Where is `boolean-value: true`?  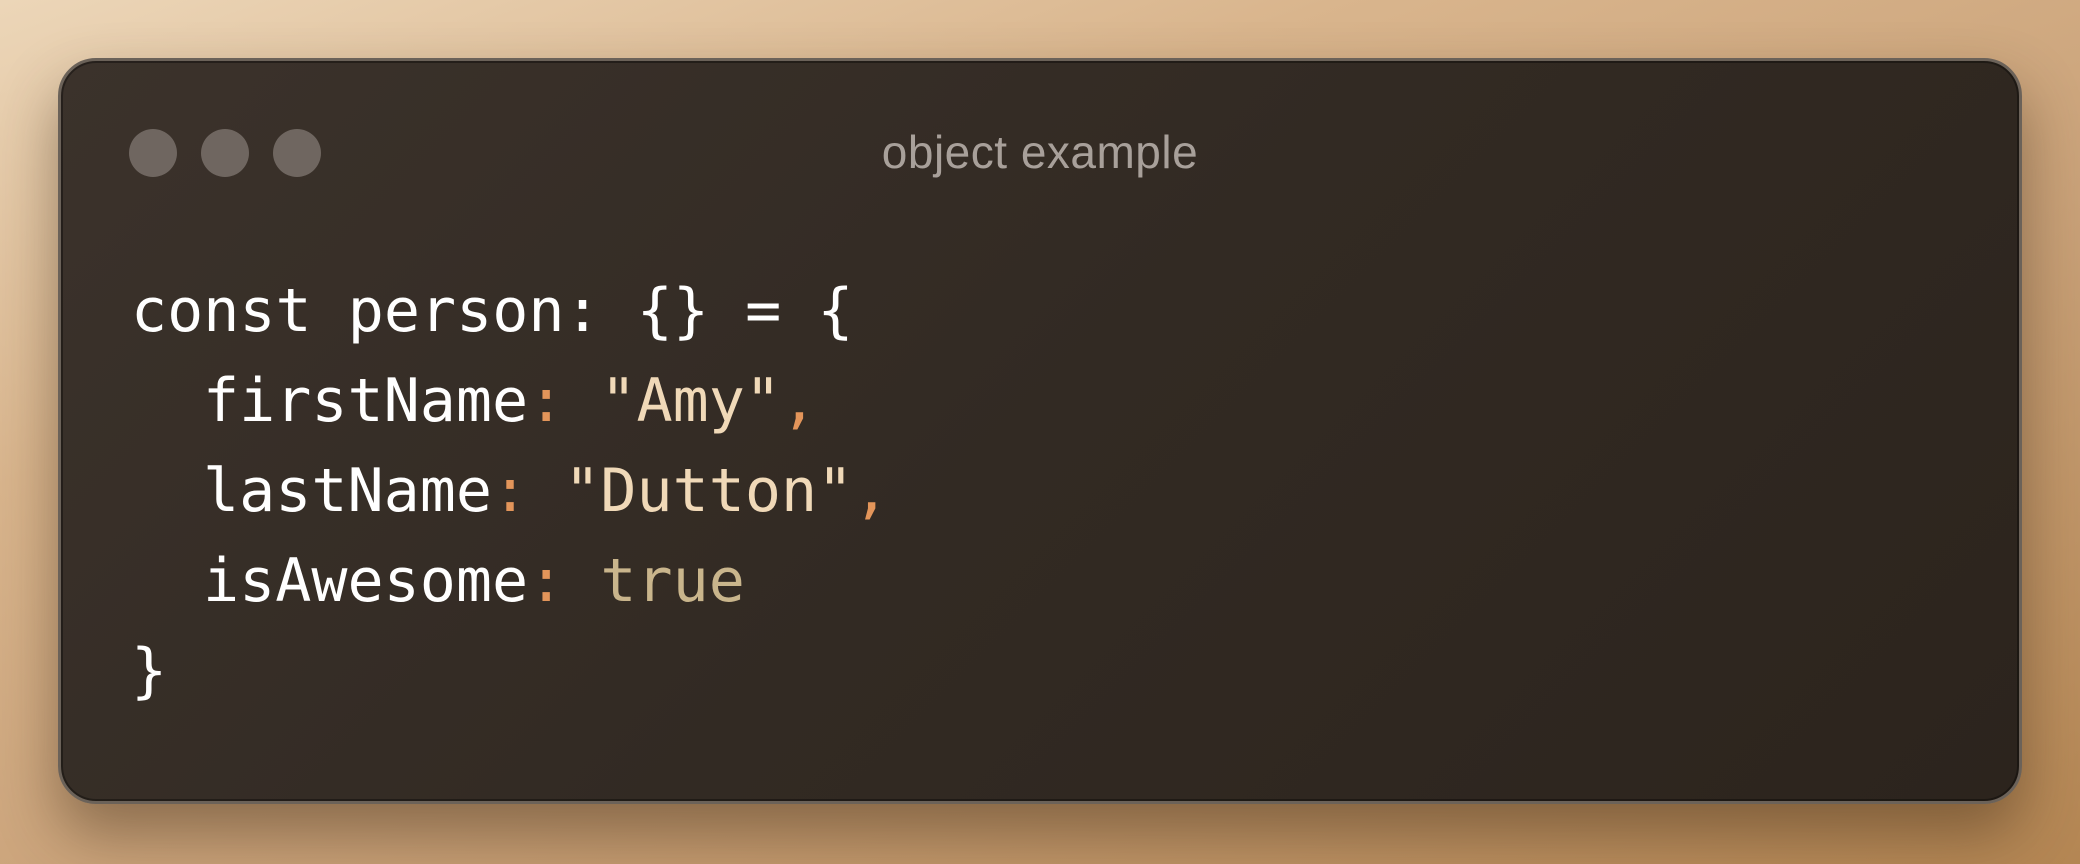
boolean-value: true is located at coordinates (672, 581).